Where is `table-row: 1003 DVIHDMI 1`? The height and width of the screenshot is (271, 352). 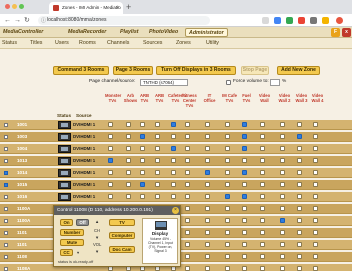 table-row: 1003 DVIHDMI 1 is located at coordinates (176, 137).